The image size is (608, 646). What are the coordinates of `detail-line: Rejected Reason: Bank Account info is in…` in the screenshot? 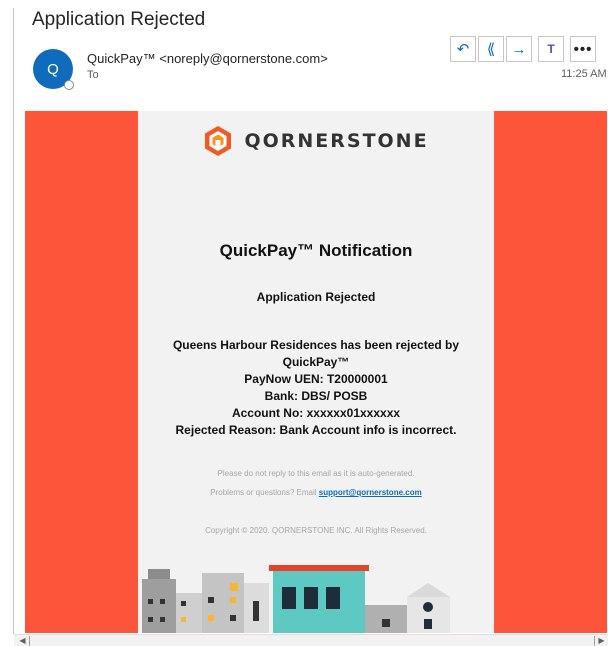 It's located at (316, 430).